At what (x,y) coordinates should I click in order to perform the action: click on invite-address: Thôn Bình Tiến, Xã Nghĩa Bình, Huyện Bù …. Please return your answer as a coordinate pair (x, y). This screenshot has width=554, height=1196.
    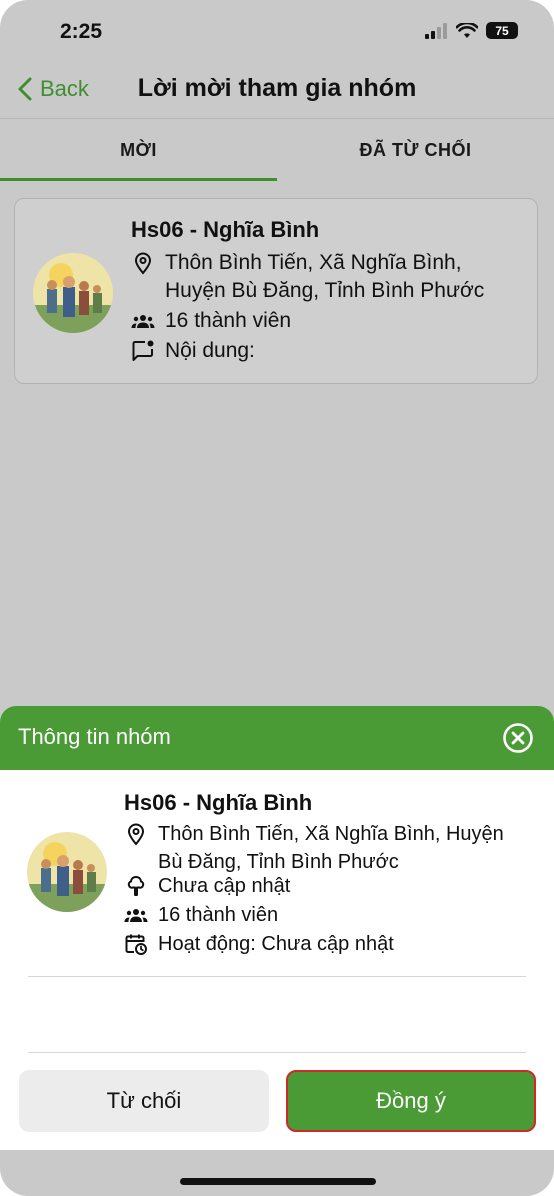
    Looking at the image, I should click on (307, 277).